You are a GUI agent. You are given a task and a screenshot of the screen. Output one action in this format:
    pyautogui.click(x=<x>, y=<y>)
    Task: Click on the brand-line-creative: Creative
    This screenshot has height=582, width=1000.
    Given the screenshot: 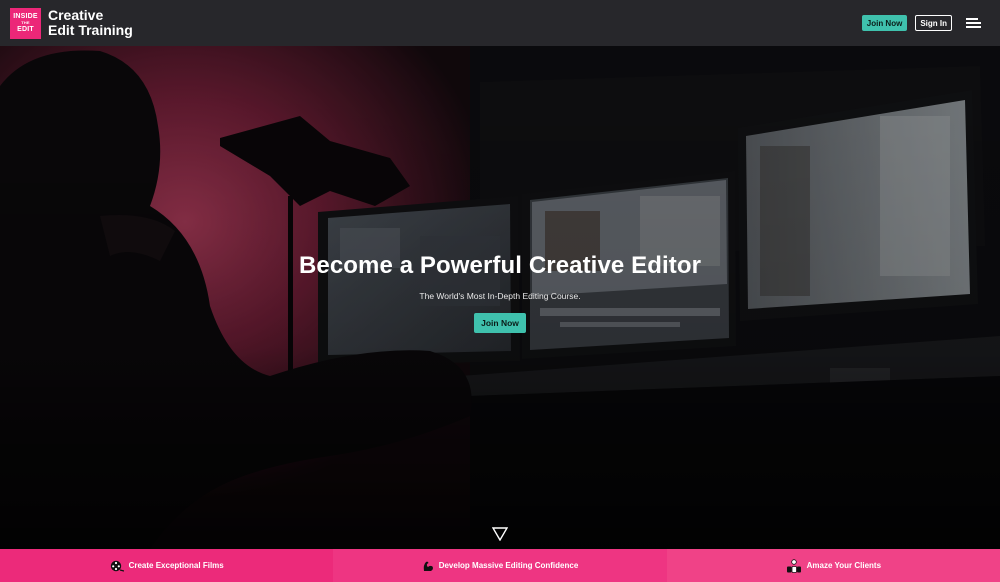 What is the action you would take?
    pyautogui.click(x=76, y=15)
    